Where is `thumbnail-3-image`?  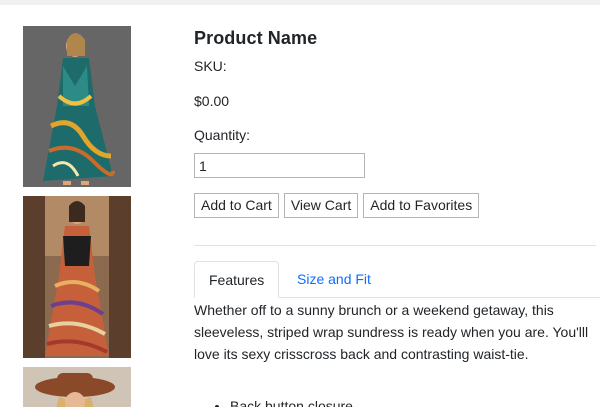 thumbnail-3-image is located at coordinates (77, 387).